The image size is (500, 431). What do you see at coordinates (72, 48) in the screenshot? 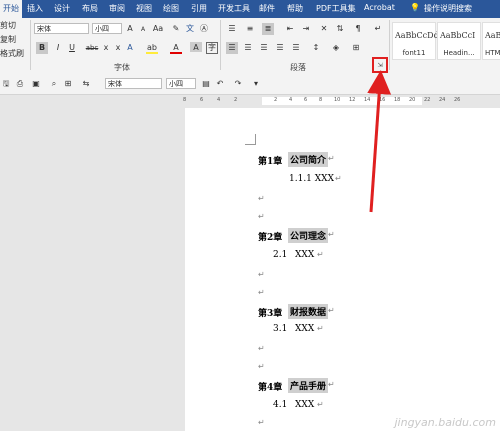
I see `underline-button: U` at bounding box center [72, 48].